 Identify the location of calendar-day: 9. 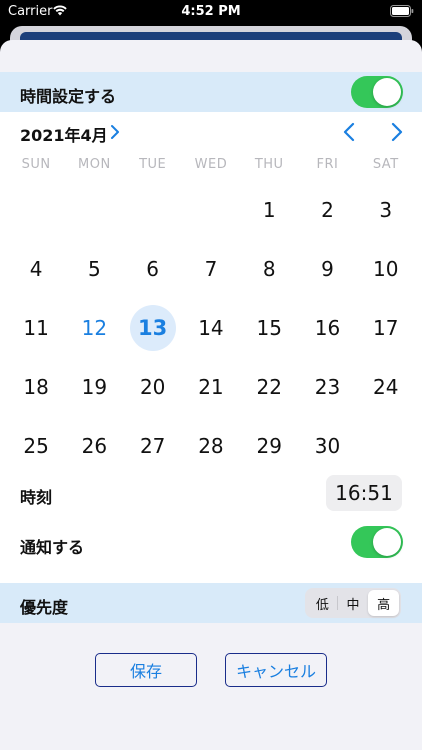
(327, 268).